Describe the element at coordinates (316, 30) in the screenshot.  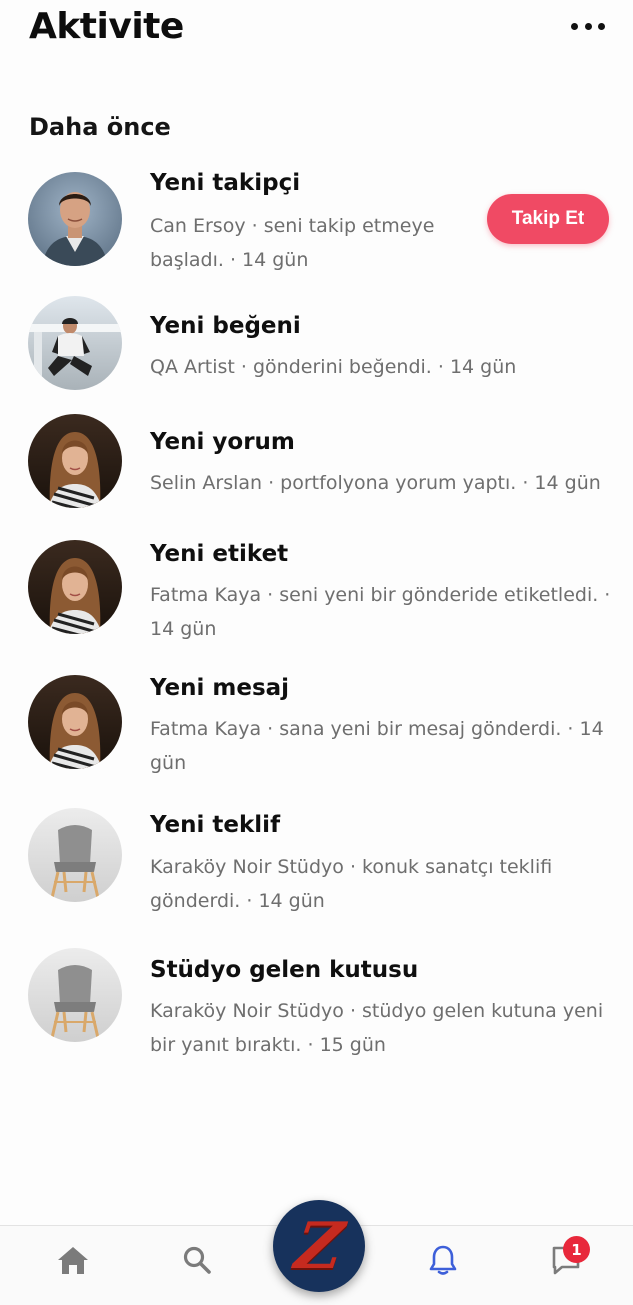
I see `header: Aktivite` at that location.